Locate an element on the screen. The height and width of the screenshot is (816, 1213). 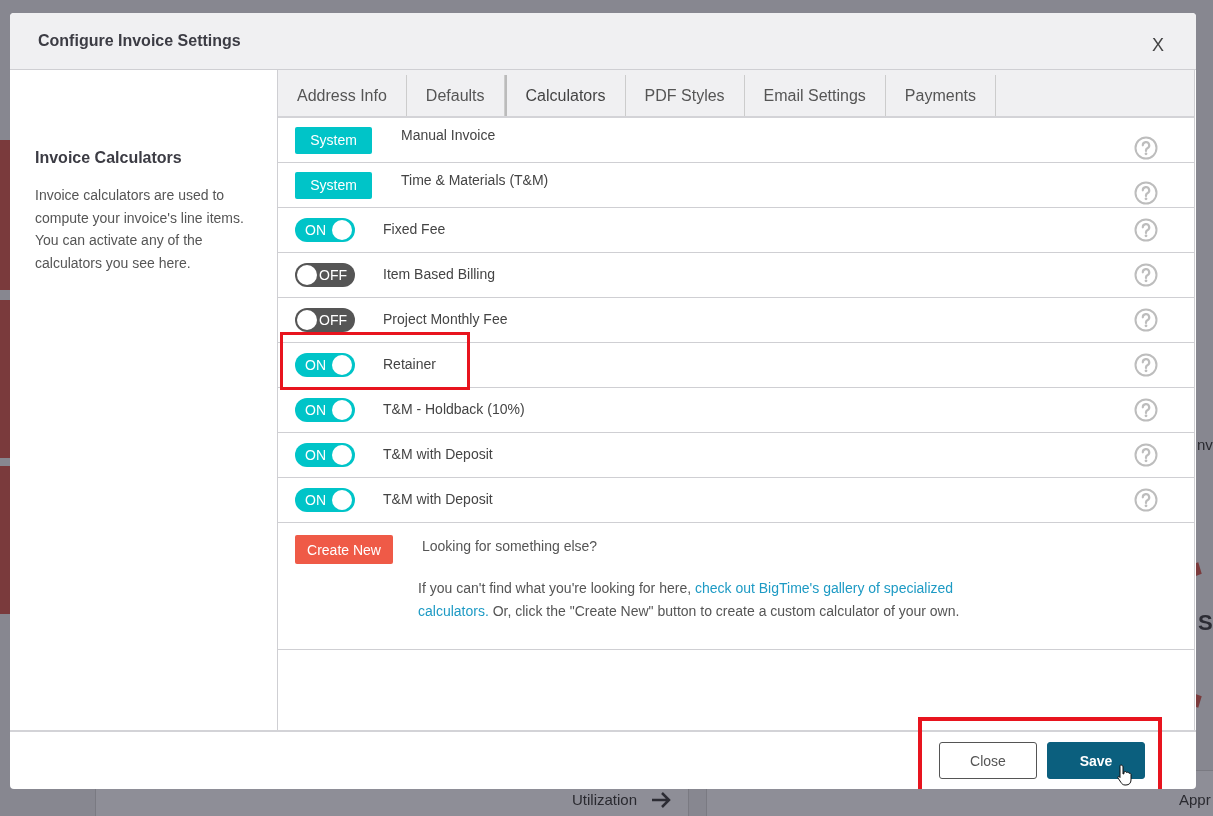
calculator-name: Retainer is located at coordinates (410, 364).